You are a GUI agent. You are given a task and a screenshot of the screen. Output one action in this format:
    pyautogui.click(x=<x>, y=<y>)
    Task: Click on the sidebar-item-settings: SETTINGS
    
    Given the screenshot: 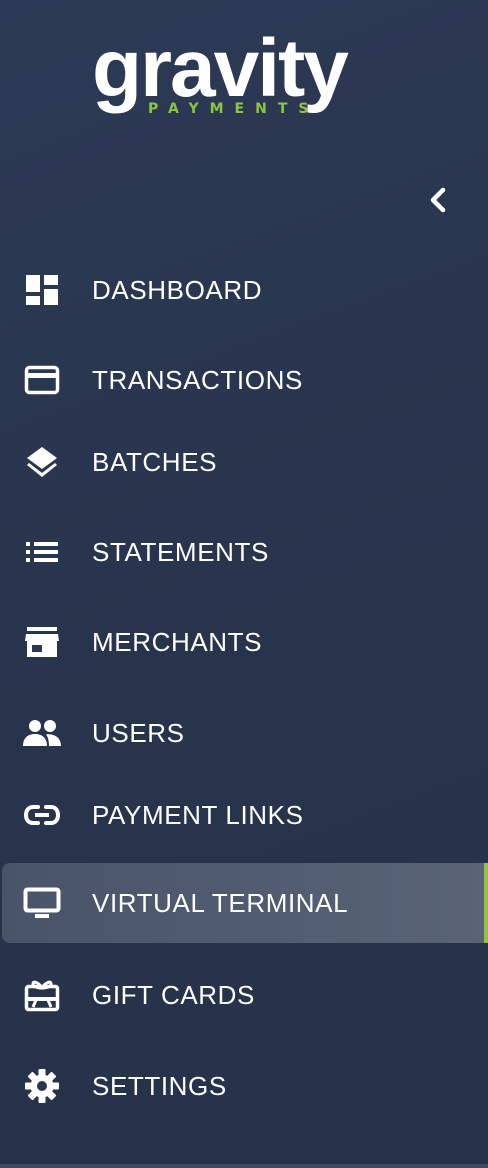 What is the action you would take?
    pyautogui.click(x=244, y=1086)
    